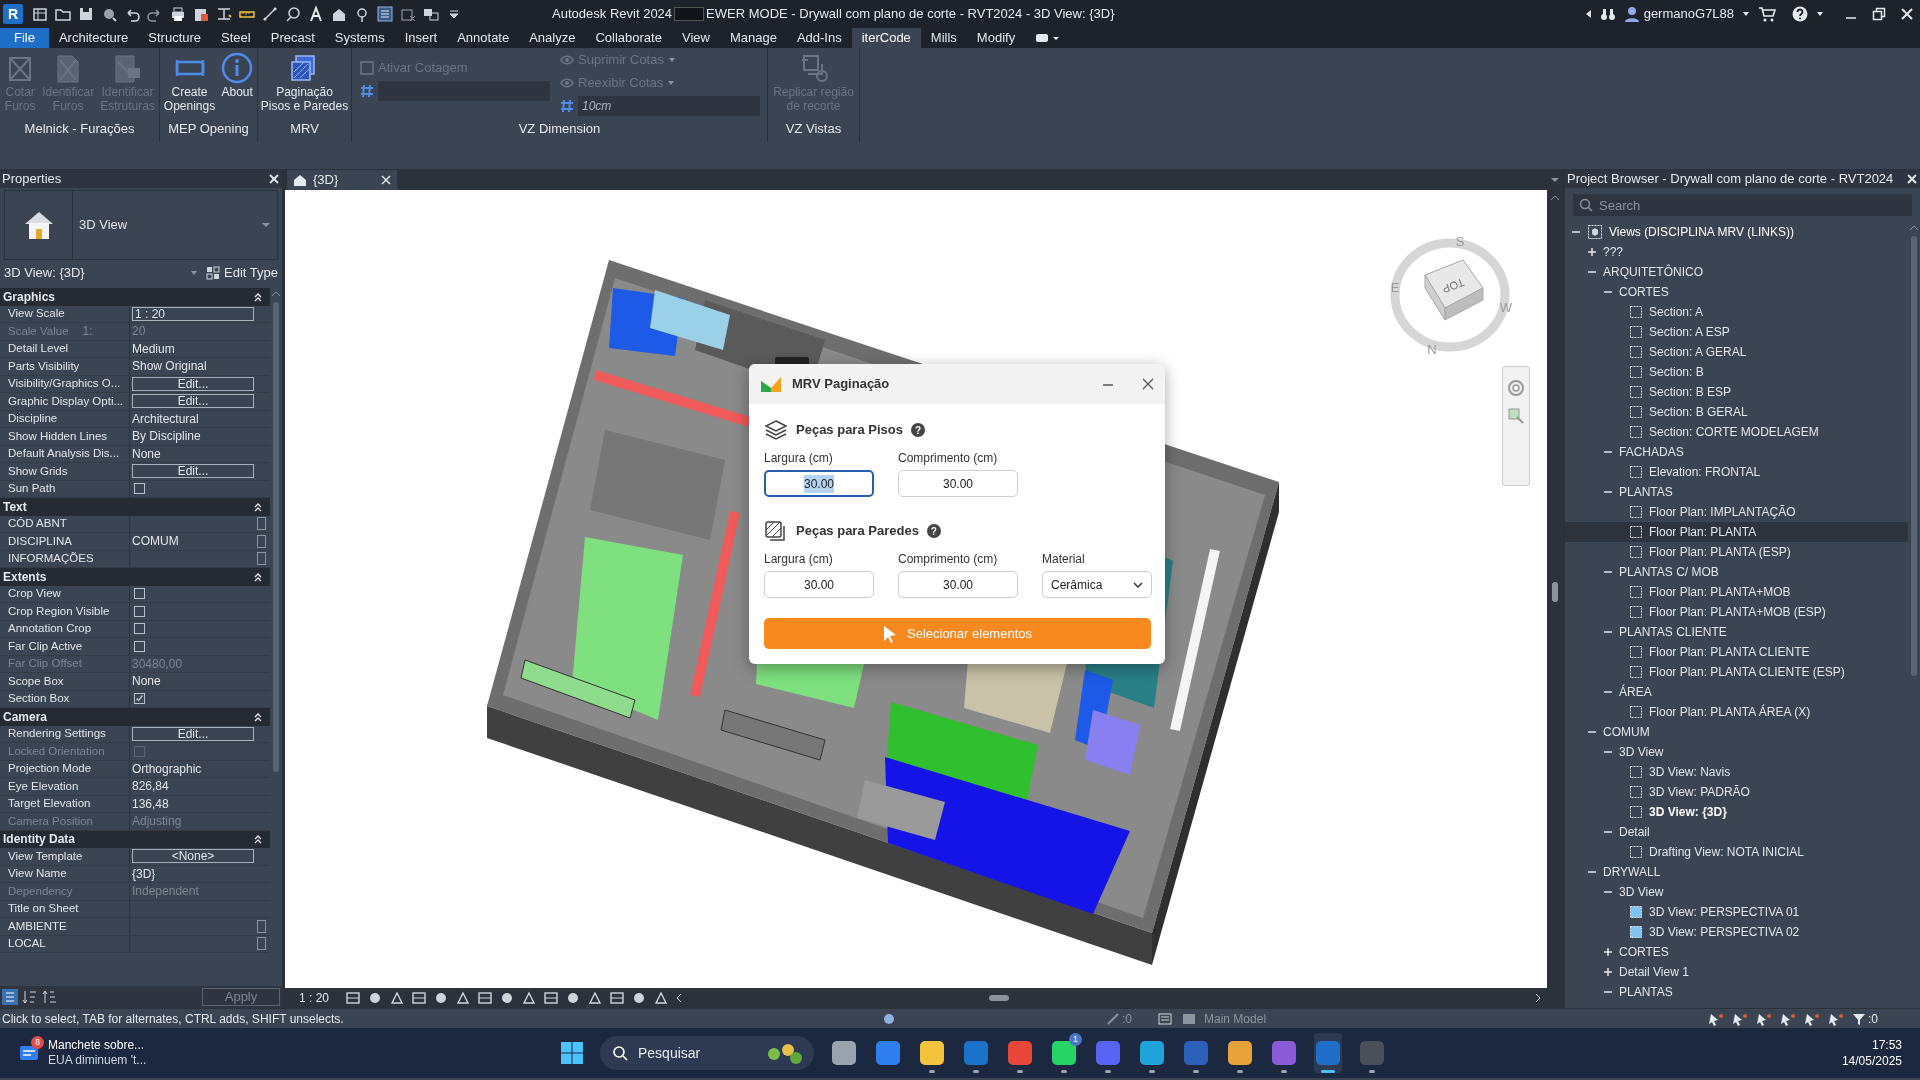 This screenshot has height=1080, width=1920. I want to click on edit-button: <None>, so click(193, 856).